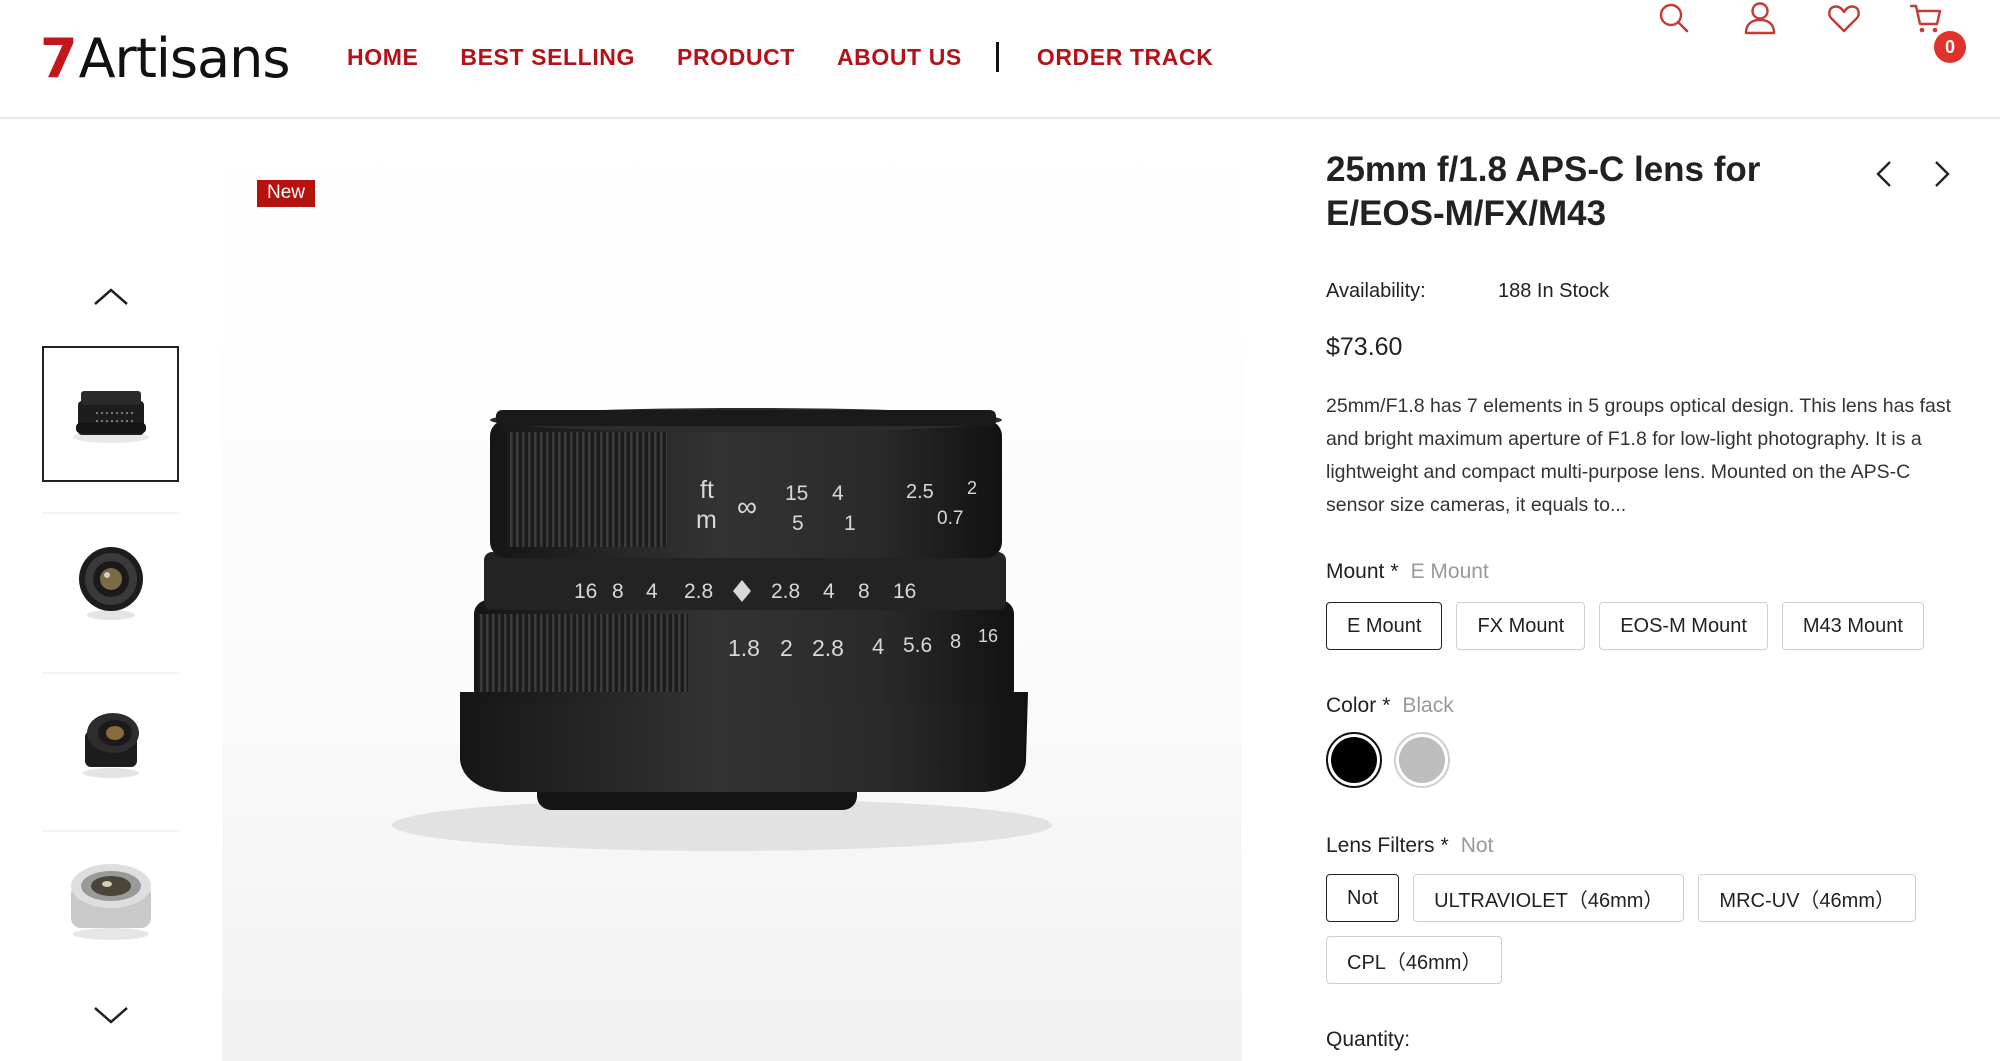 The width and height of the screenshot is (2000, 1061). I want to click on availability-label: Availability:, so click(1376, 291).